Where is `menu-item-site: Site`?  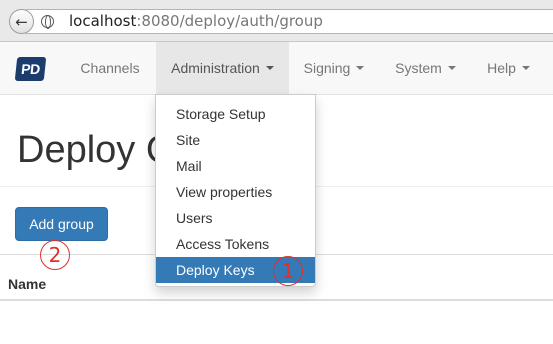
menu-item-site: Site is located at coordinates (235, 140).